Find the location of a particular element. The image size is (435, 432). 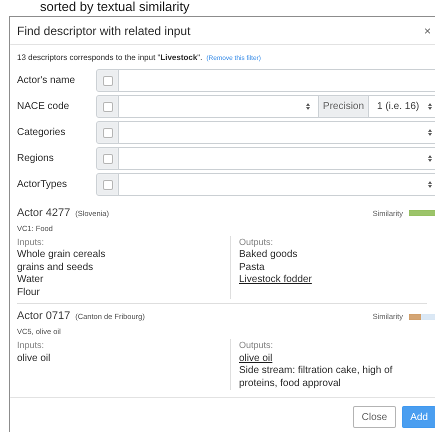

precision-addon: Precision is located at coordinates (344, 106).